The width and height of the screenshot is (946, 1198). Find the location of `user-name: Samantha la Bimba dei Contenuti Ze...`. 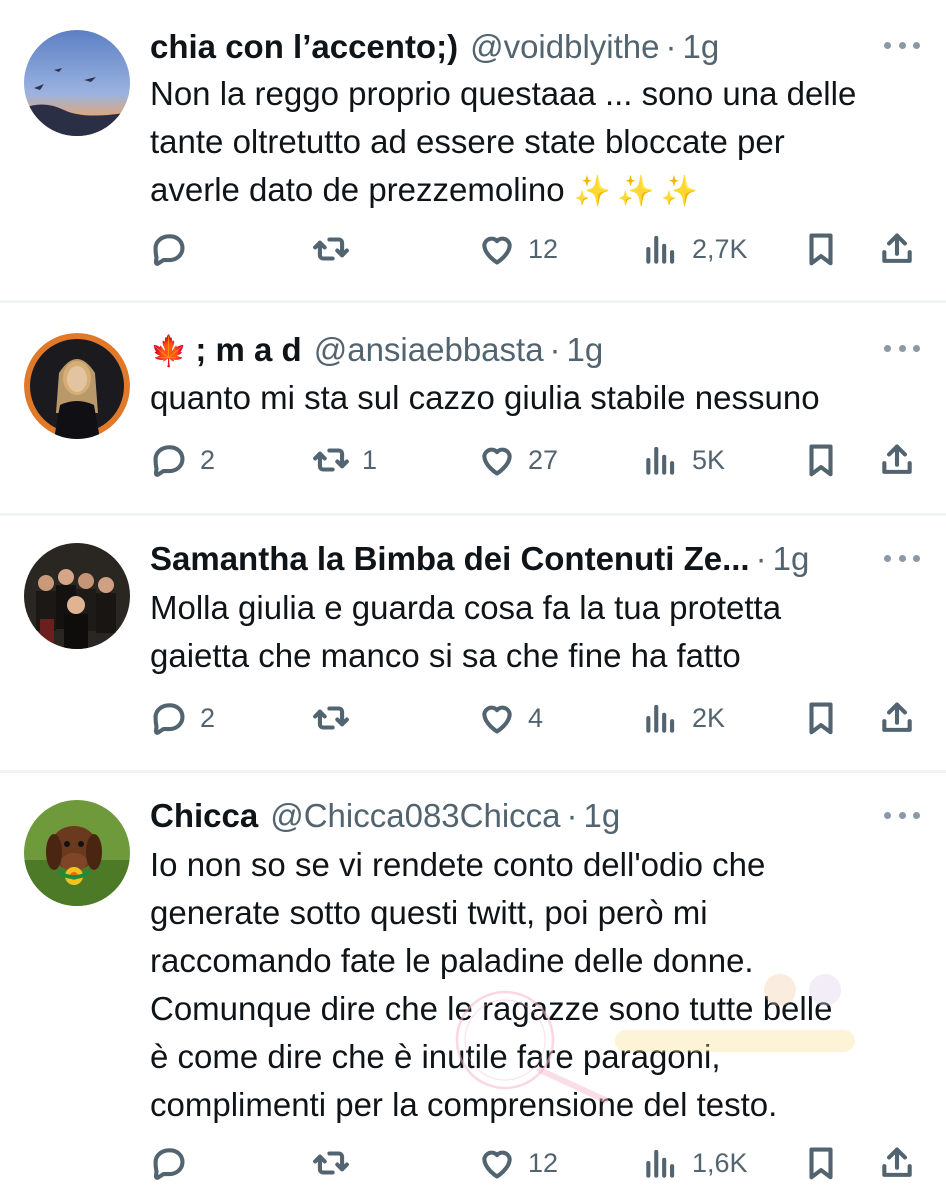

user-name: Samantha la Bimba dei Contenuti Ze... is located at coordinates (450, 559).